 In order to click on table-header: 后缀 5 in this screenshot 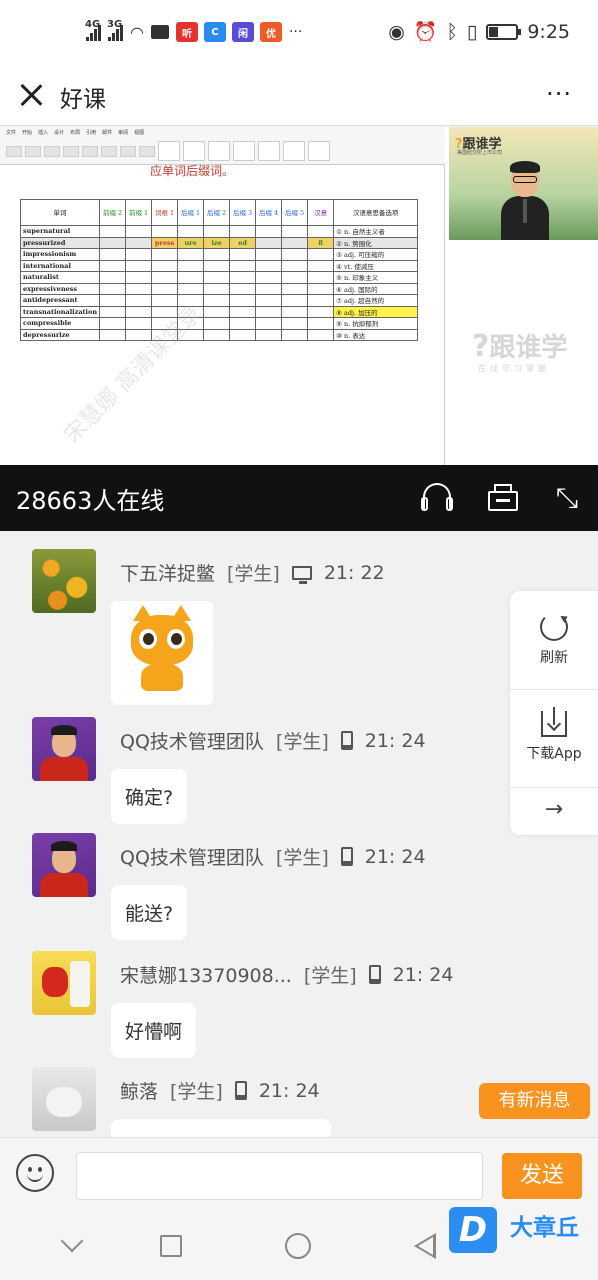, I will do `click(295, 212)`.